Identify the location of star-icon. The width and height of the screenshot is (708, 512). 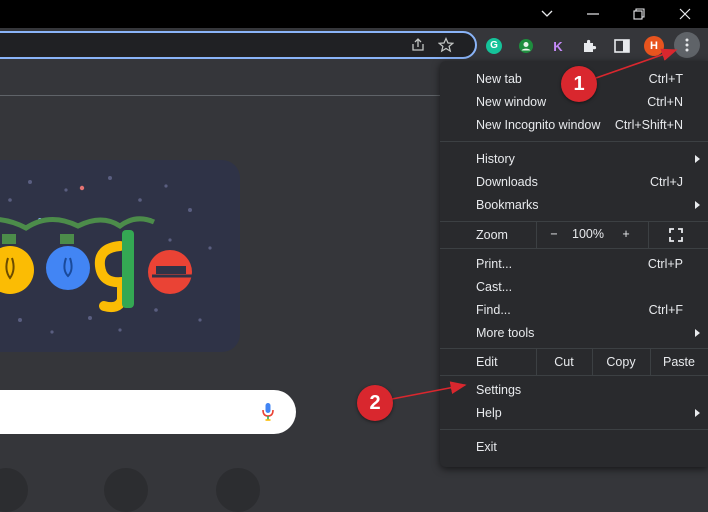
(446, 45).